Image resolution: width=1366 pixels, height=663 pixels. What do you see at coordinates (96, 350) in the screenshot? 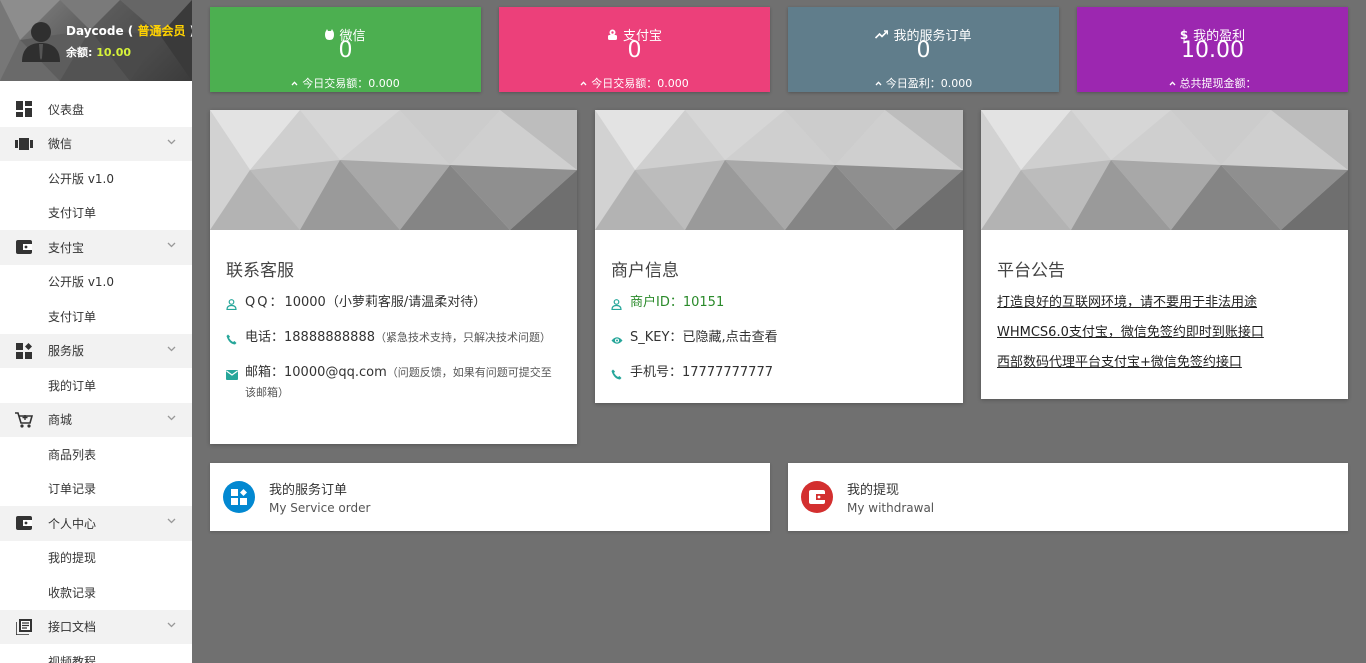
I see `sidebar-item-service: 服务版` at bounding box center [96, 350].